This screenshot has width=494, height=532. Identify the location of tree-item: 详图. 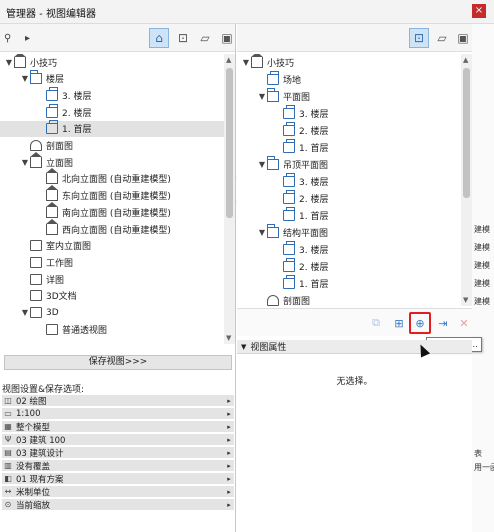
(32, 279).